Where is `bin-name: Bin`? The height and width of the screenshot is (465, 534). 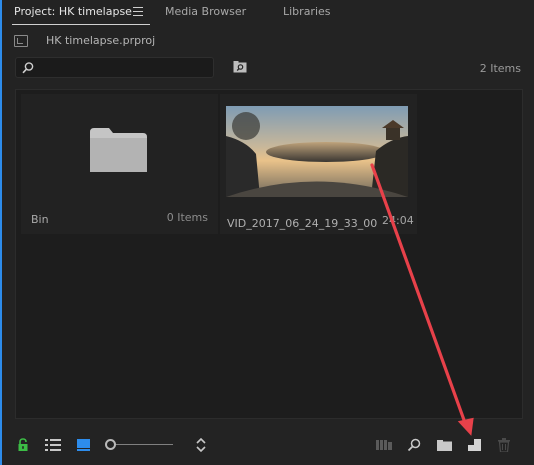 bin-name: Bin is located at coordinates (40, 219).